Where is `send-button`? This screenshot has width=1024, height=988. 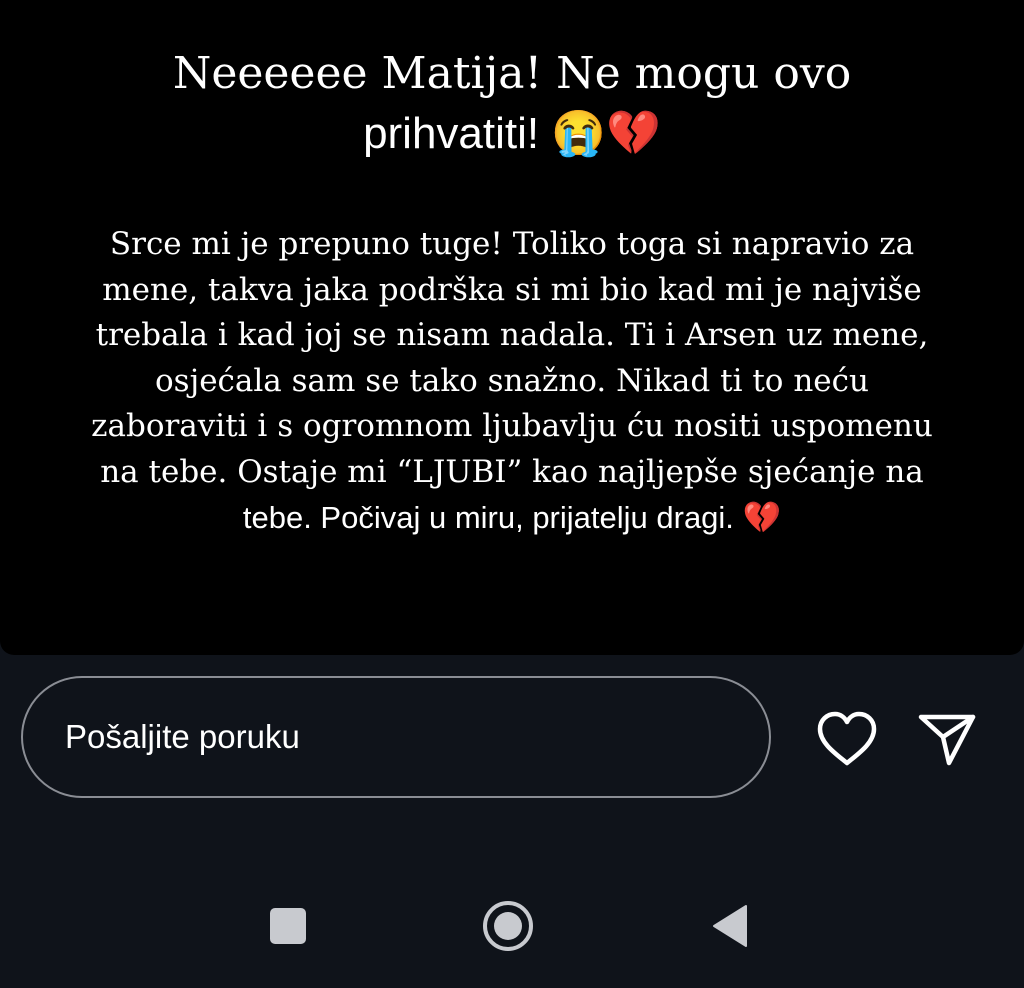
send-button is located at coordinates (947, 739).